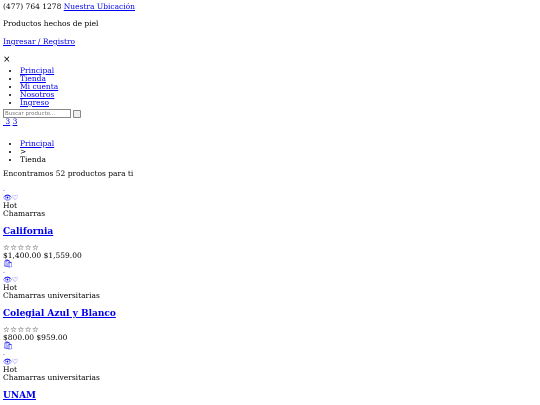  I want to click on menu-item-mi-cuenta: Mi cuenta, so click(278, 87).